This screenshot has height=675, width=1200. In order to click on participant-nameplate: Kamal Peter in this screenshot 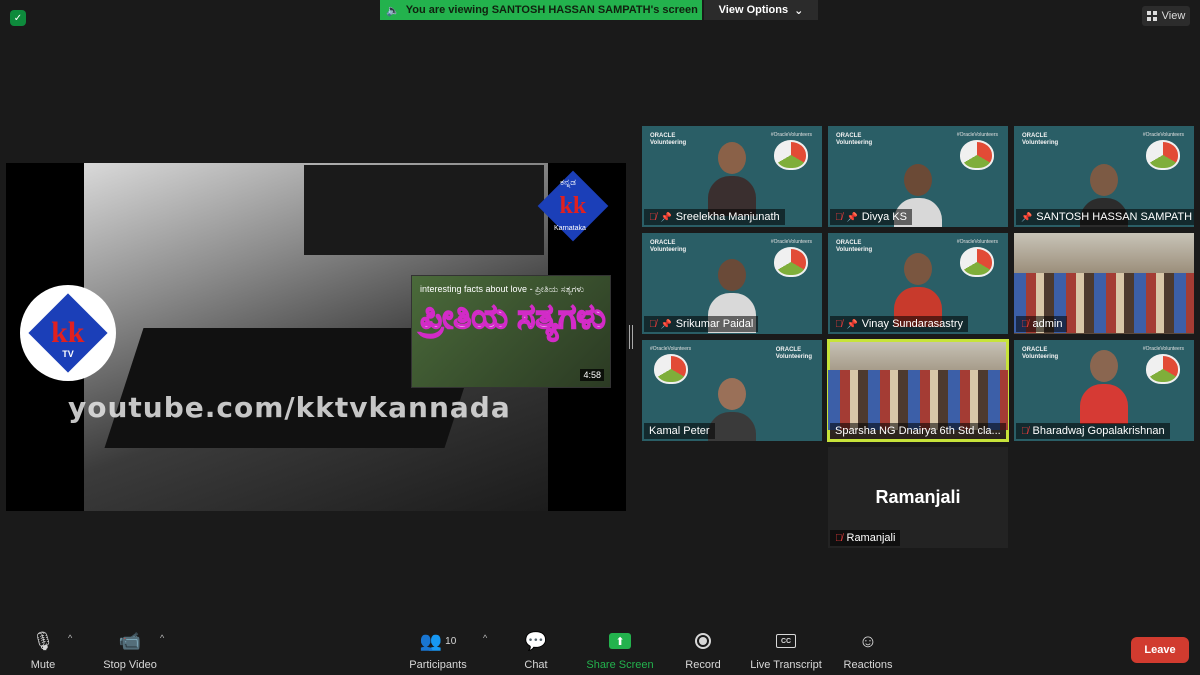, I will do `click(679, 431)`.